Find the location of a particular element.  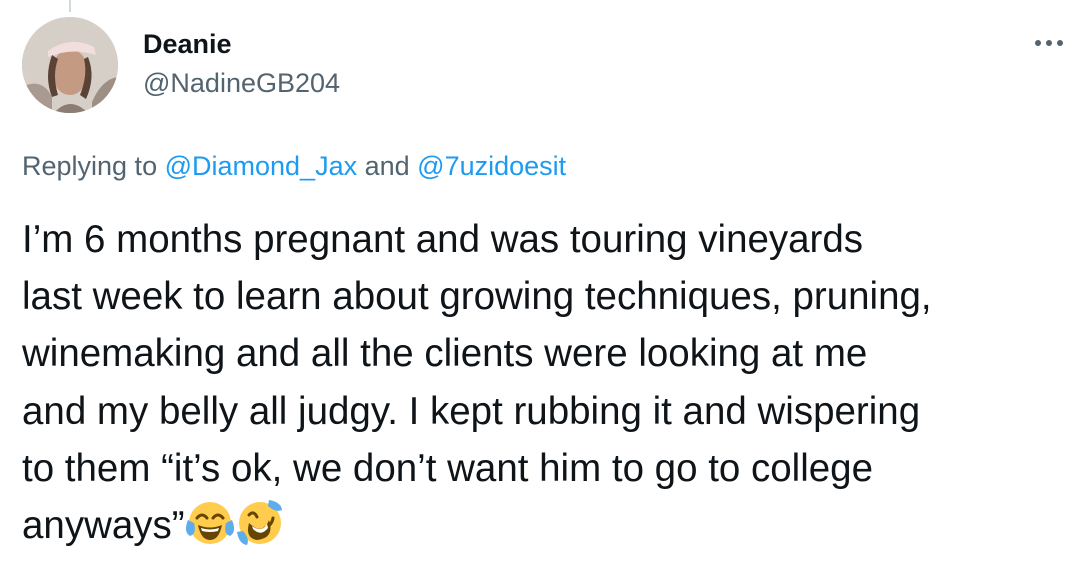

rolling-on-floor-laughing-emoji is located at coordinates (259, 522).